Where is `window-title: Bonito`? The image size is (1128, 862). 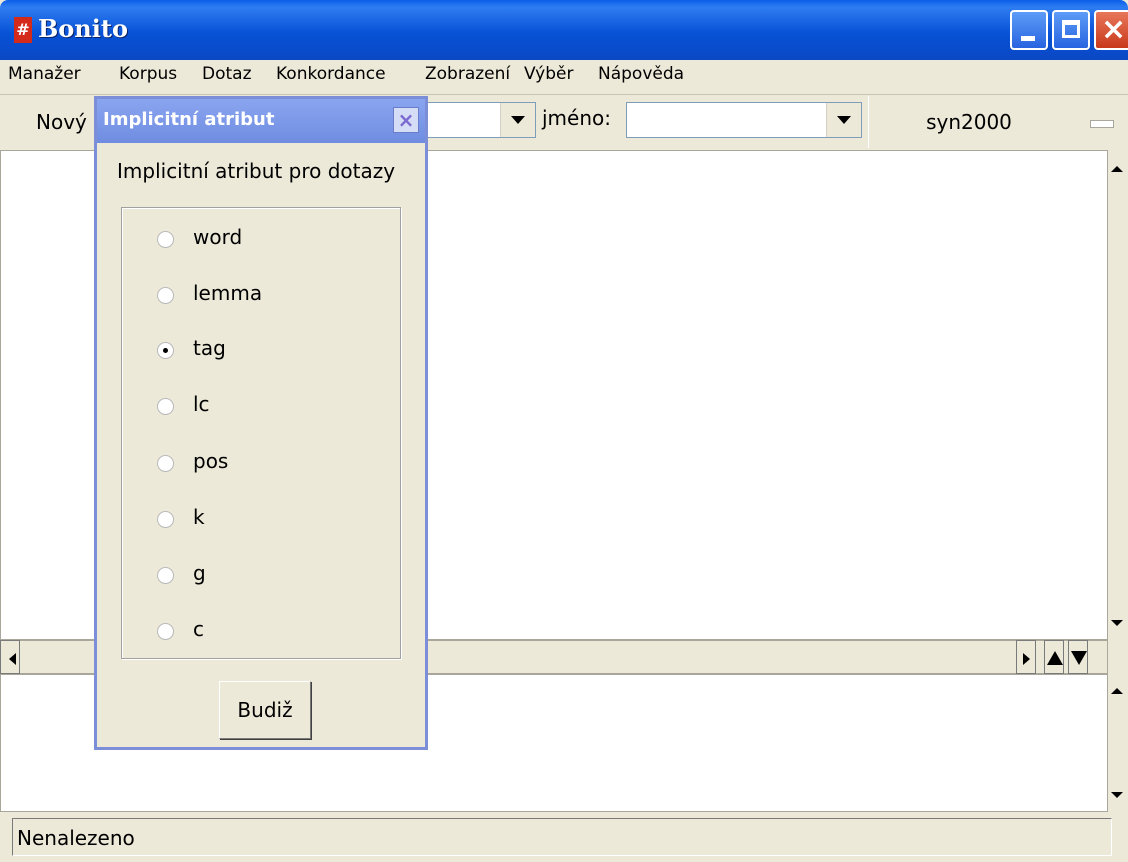 window-title: Bonito is located at coordinates (83, 28).